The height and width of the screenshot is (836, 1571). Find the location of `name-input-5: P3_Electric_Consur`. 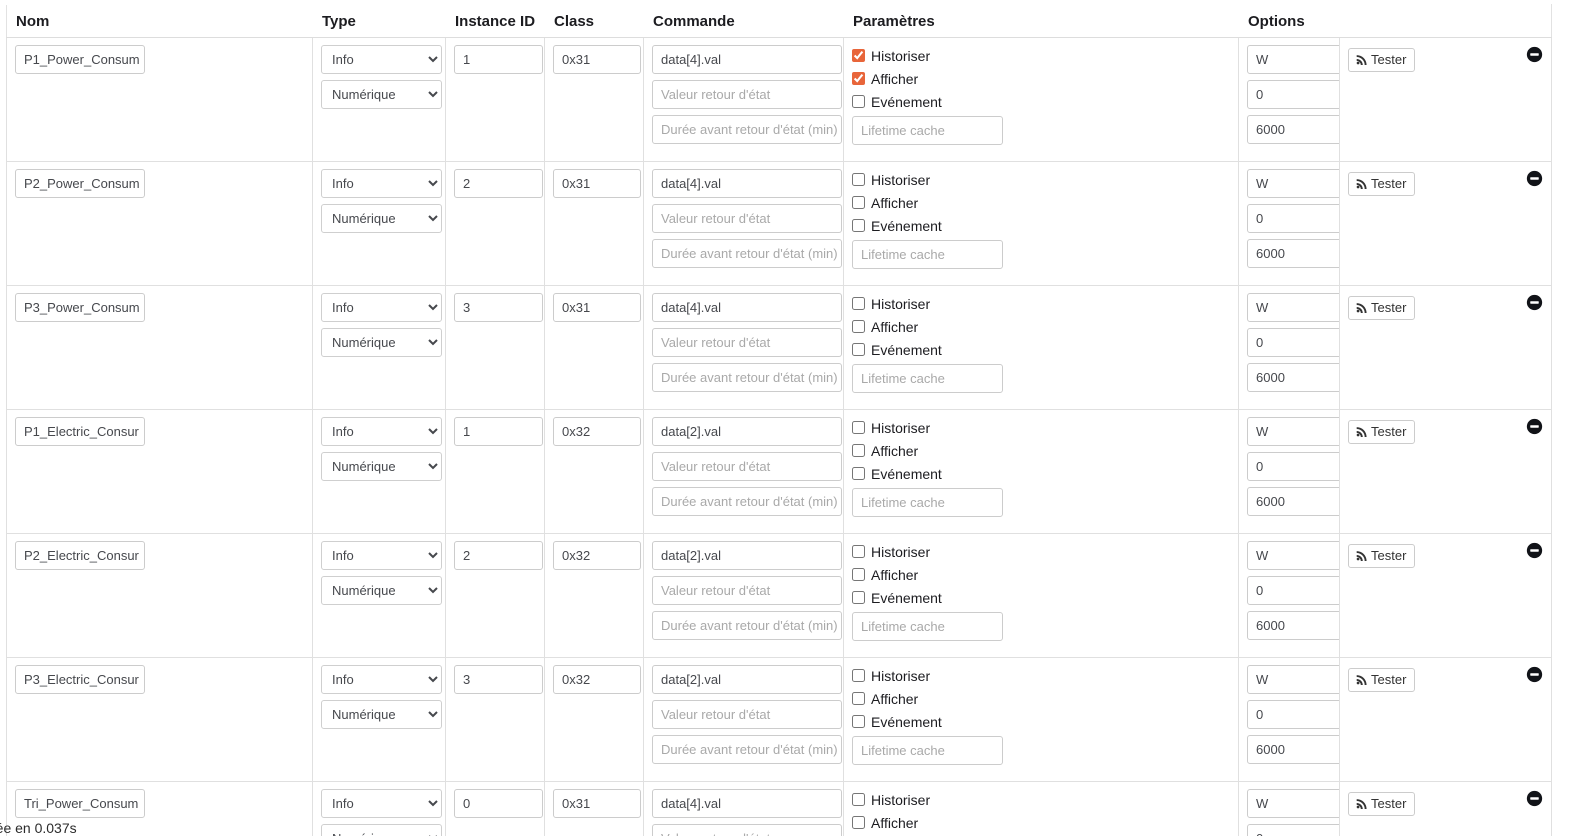

name-input-5: P3_Electric_Consur is located at coordinates (80, 679).